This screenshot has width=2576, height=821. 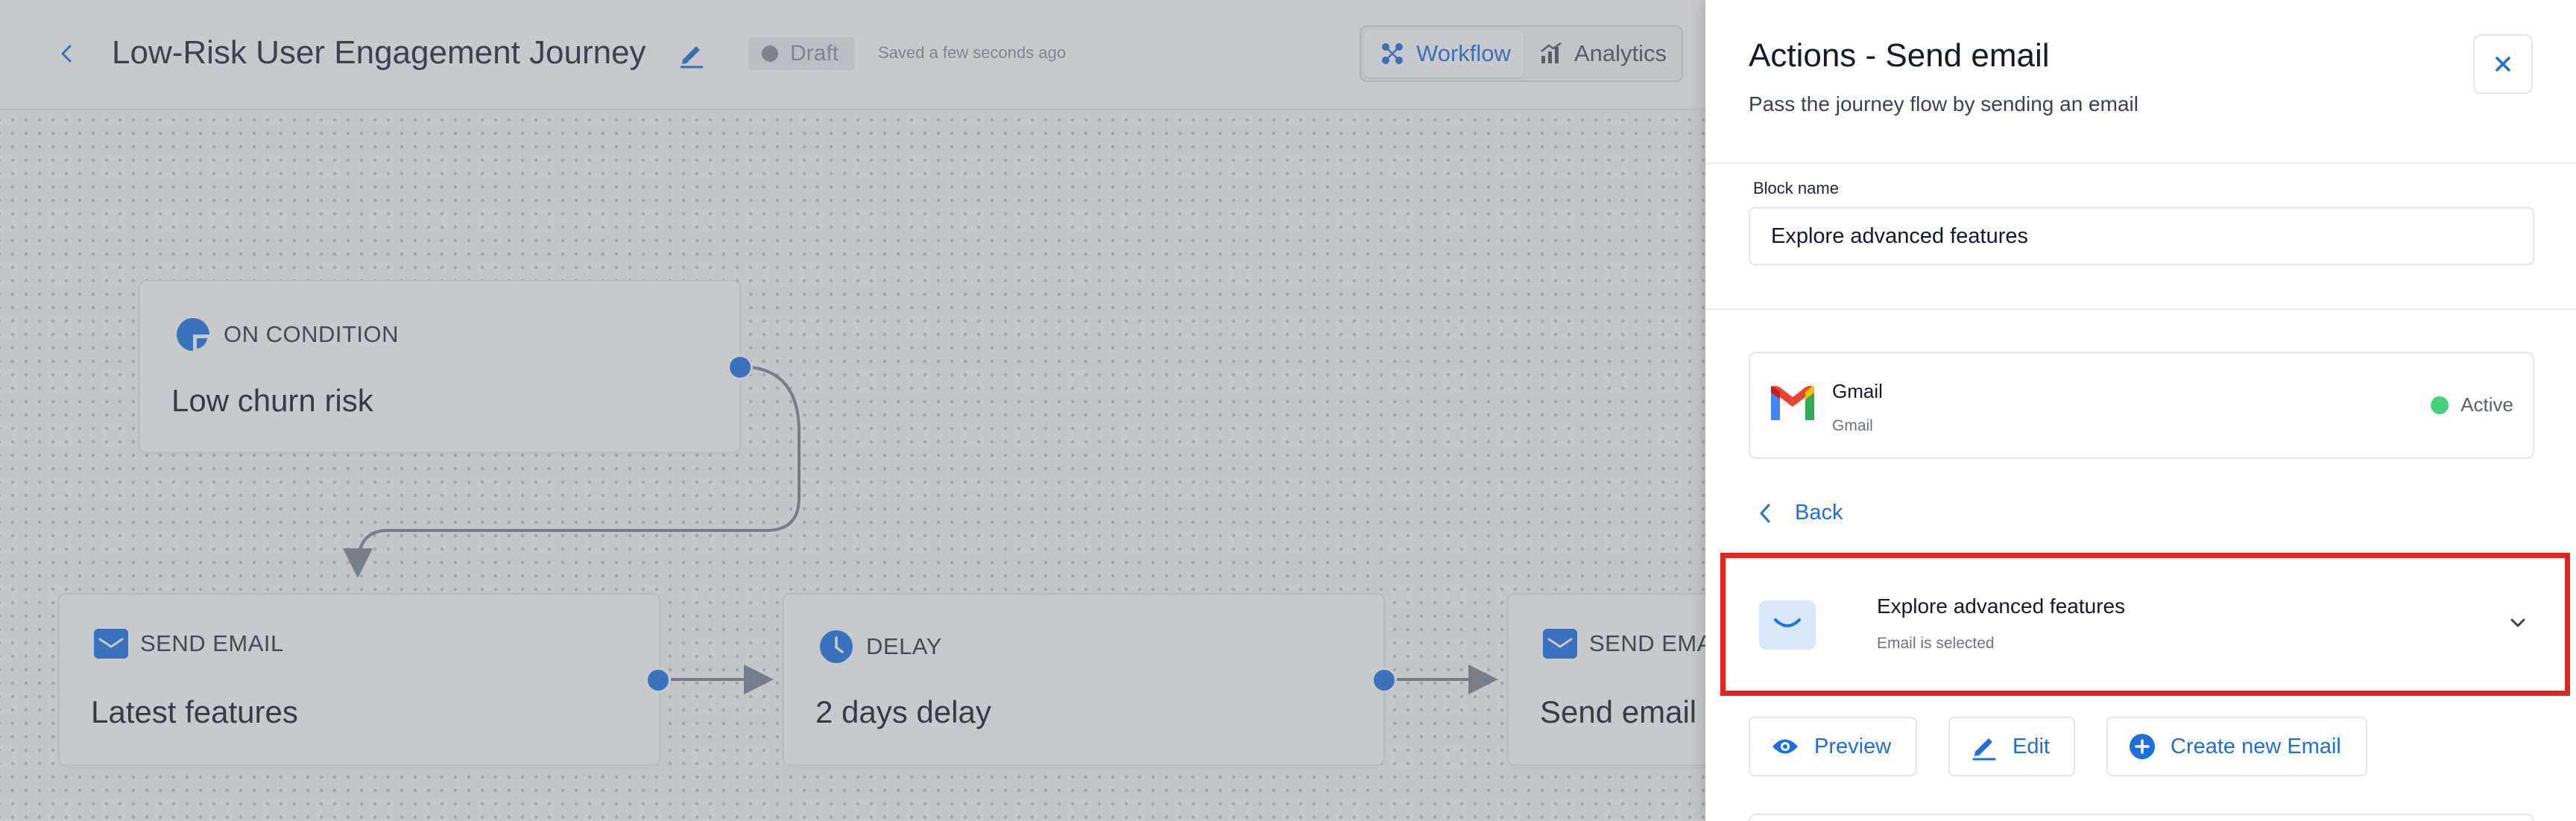 I want to click on create-new-email-button: Create new Email, so click(x=2236, y=746).